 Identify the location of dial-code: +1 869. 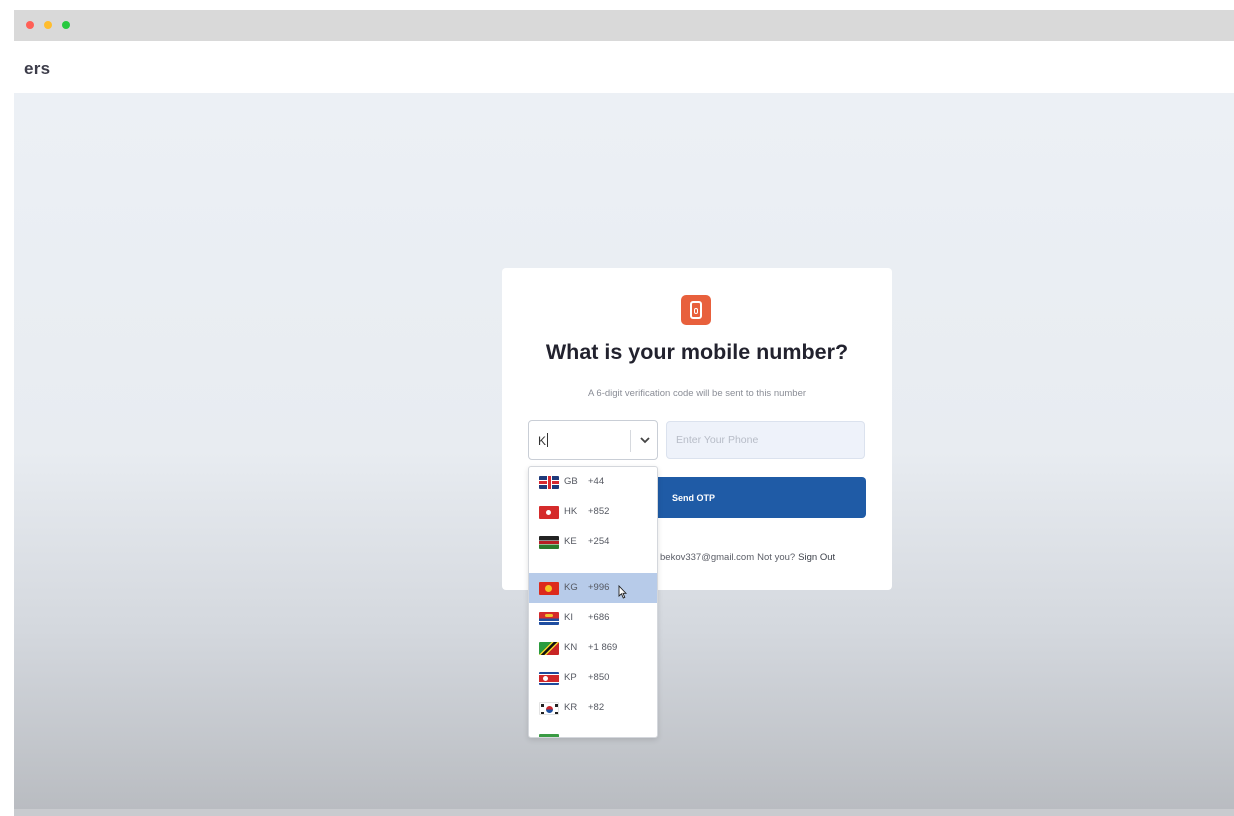
(603, 647).